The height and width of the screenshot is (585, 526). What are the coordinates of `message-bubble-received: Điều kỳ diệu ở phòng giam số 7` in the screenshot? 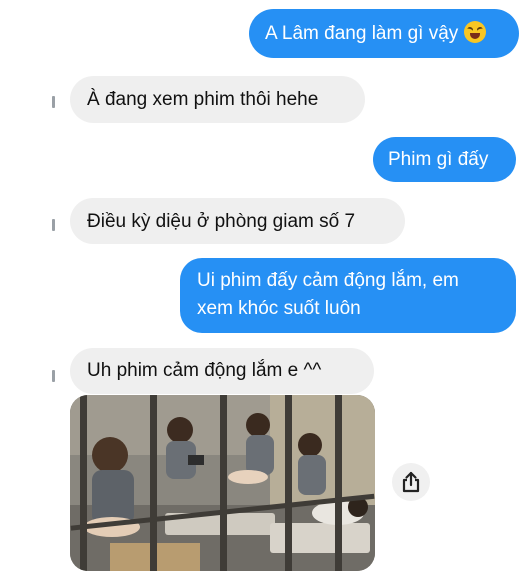 It's located at (237, 221).